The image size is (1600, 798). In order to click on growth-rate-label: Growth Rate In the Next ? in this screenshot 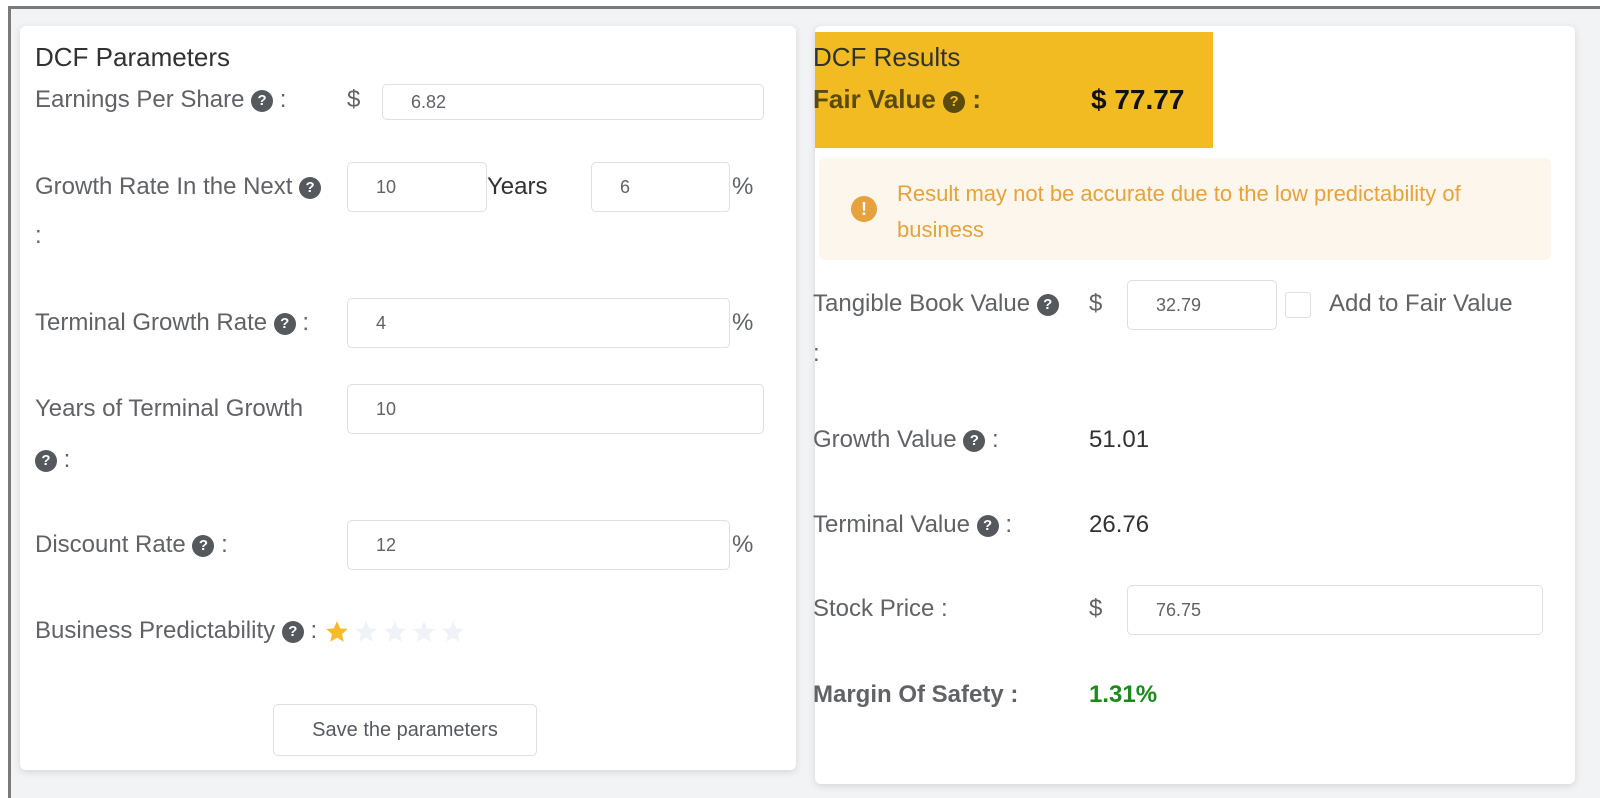, I will do `click(178, 187)`.